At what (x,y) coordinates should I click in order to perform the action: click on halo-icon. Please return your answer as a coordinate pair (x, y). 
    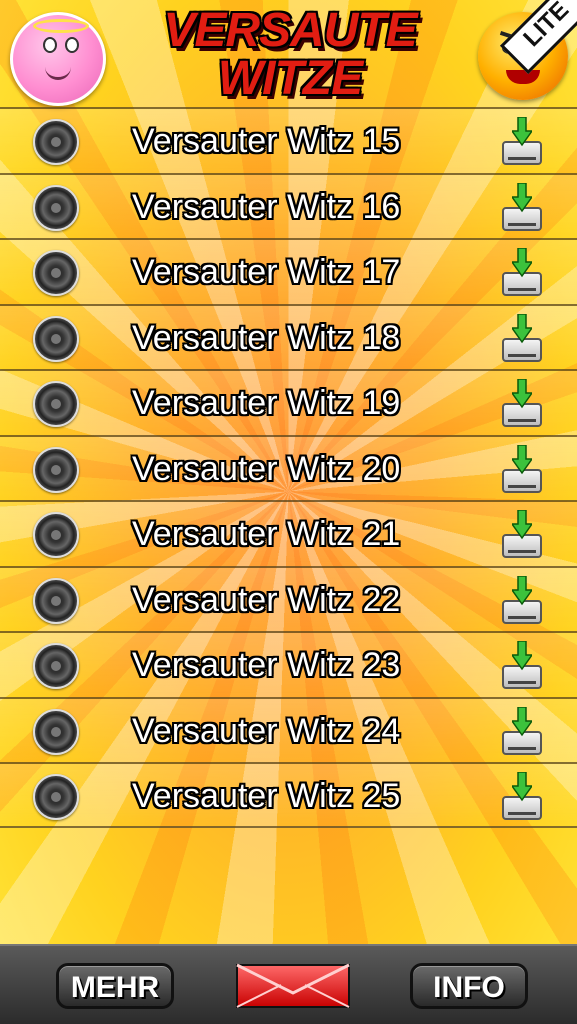
    Looking at the image, I should click on (61, 26).